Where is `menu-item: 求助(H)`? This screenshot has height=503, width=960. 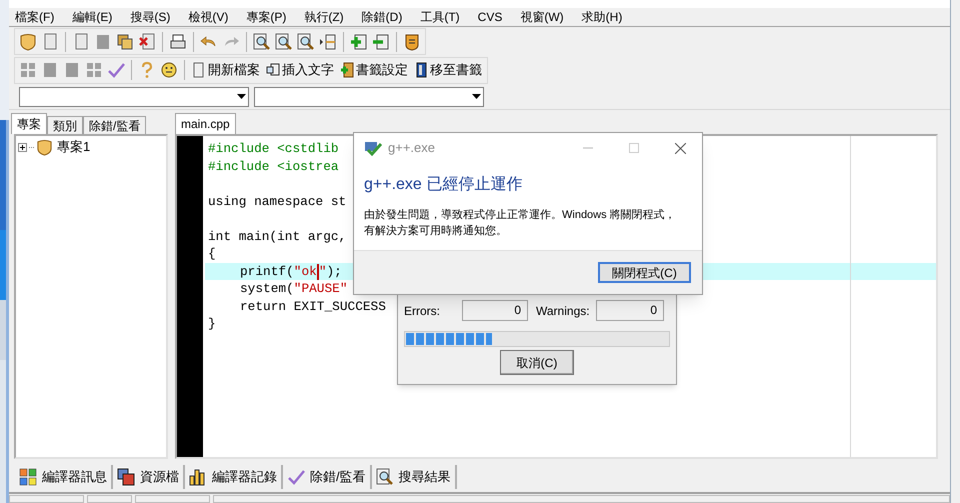
menu-item: 求助(H) is located at coordinates (602, 17).